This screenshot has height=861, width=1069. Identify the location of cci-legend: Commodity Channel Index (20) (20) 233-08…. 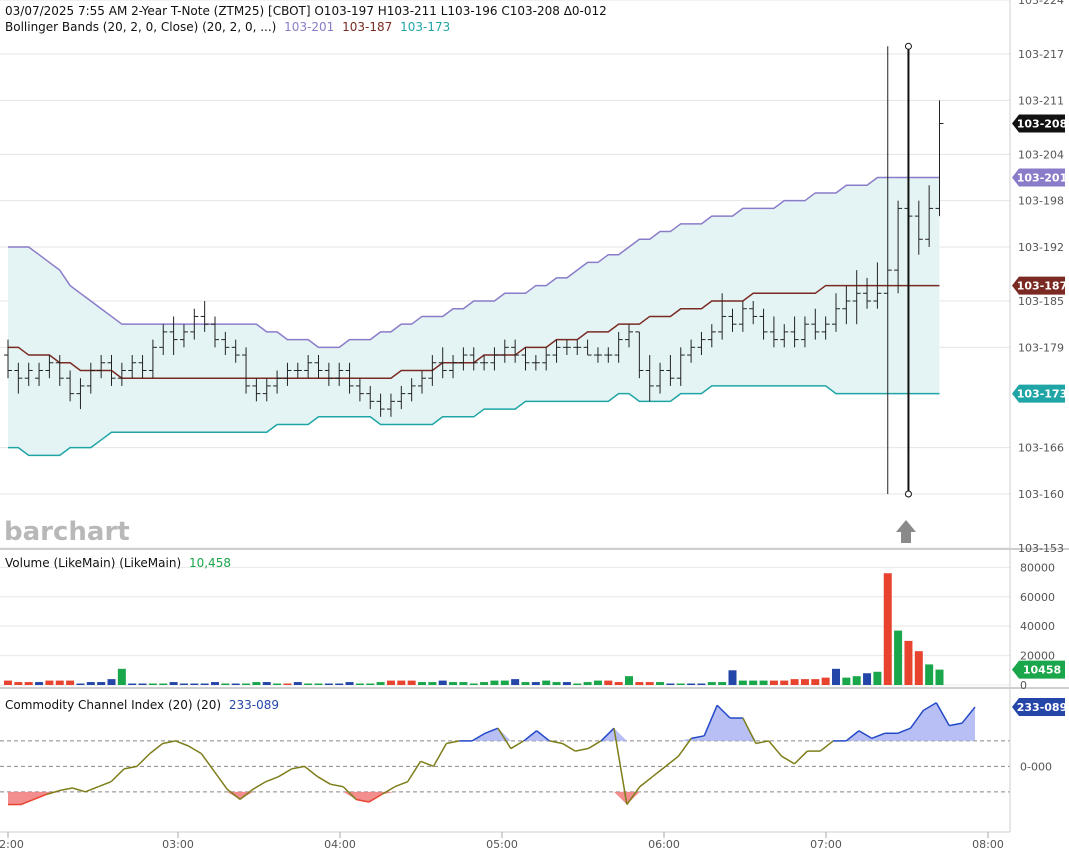
(142, 705).